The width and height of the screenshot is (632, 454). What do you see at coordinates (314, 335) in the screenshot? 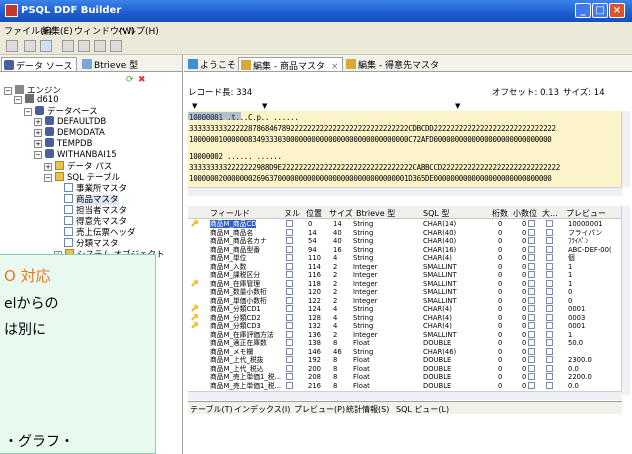
I see `cell-pos: 136` at bounding box center [314, 335].